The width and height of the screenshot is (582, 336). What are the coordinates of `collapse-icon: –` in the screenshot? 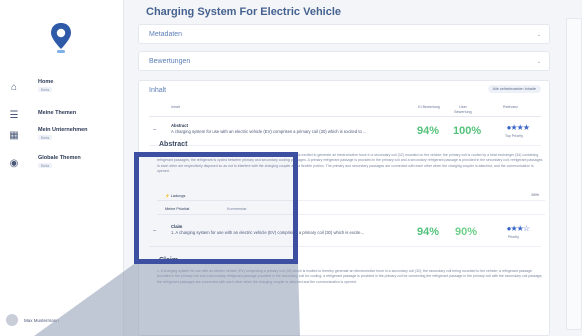 It's located at (154, 130).